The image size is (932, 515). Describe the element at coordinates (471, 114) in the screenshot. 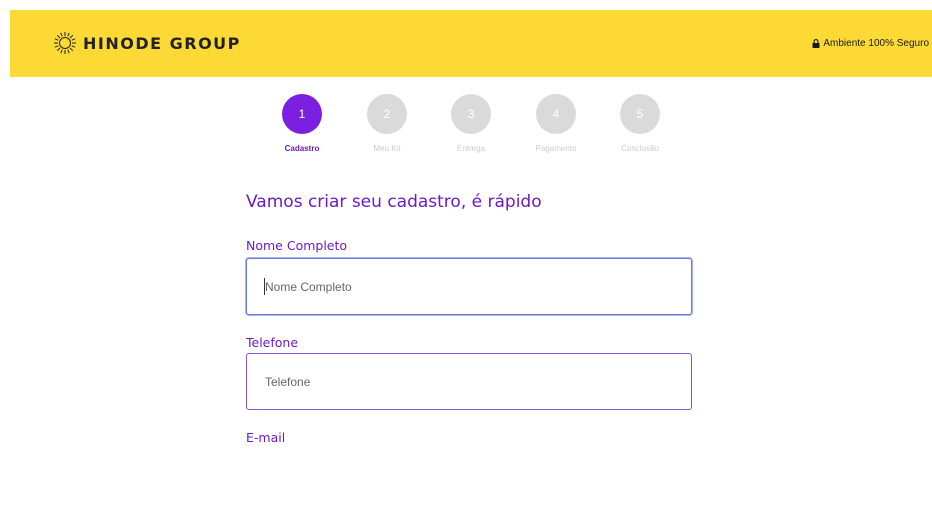

I see `step-number: 3` at that location.